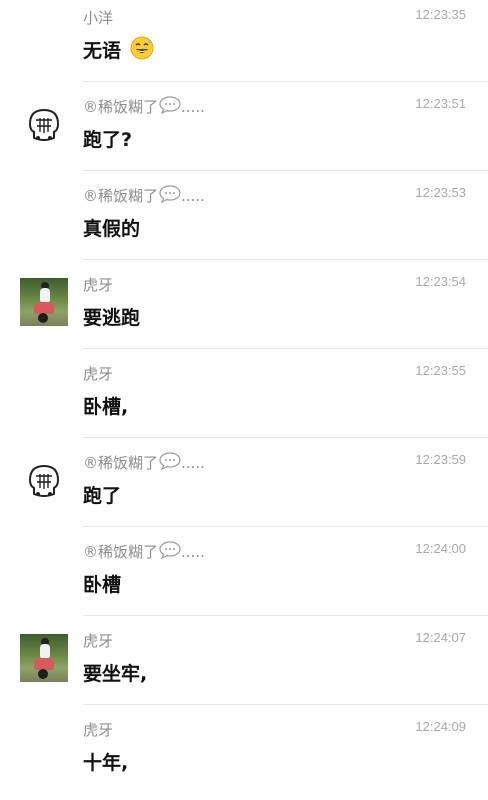 This screenshot has height=800, width=488. What do you see at coordinates (98, 18) in the screenshot?
I see `sender-name: 小洋` at bounding box center [98, 18].